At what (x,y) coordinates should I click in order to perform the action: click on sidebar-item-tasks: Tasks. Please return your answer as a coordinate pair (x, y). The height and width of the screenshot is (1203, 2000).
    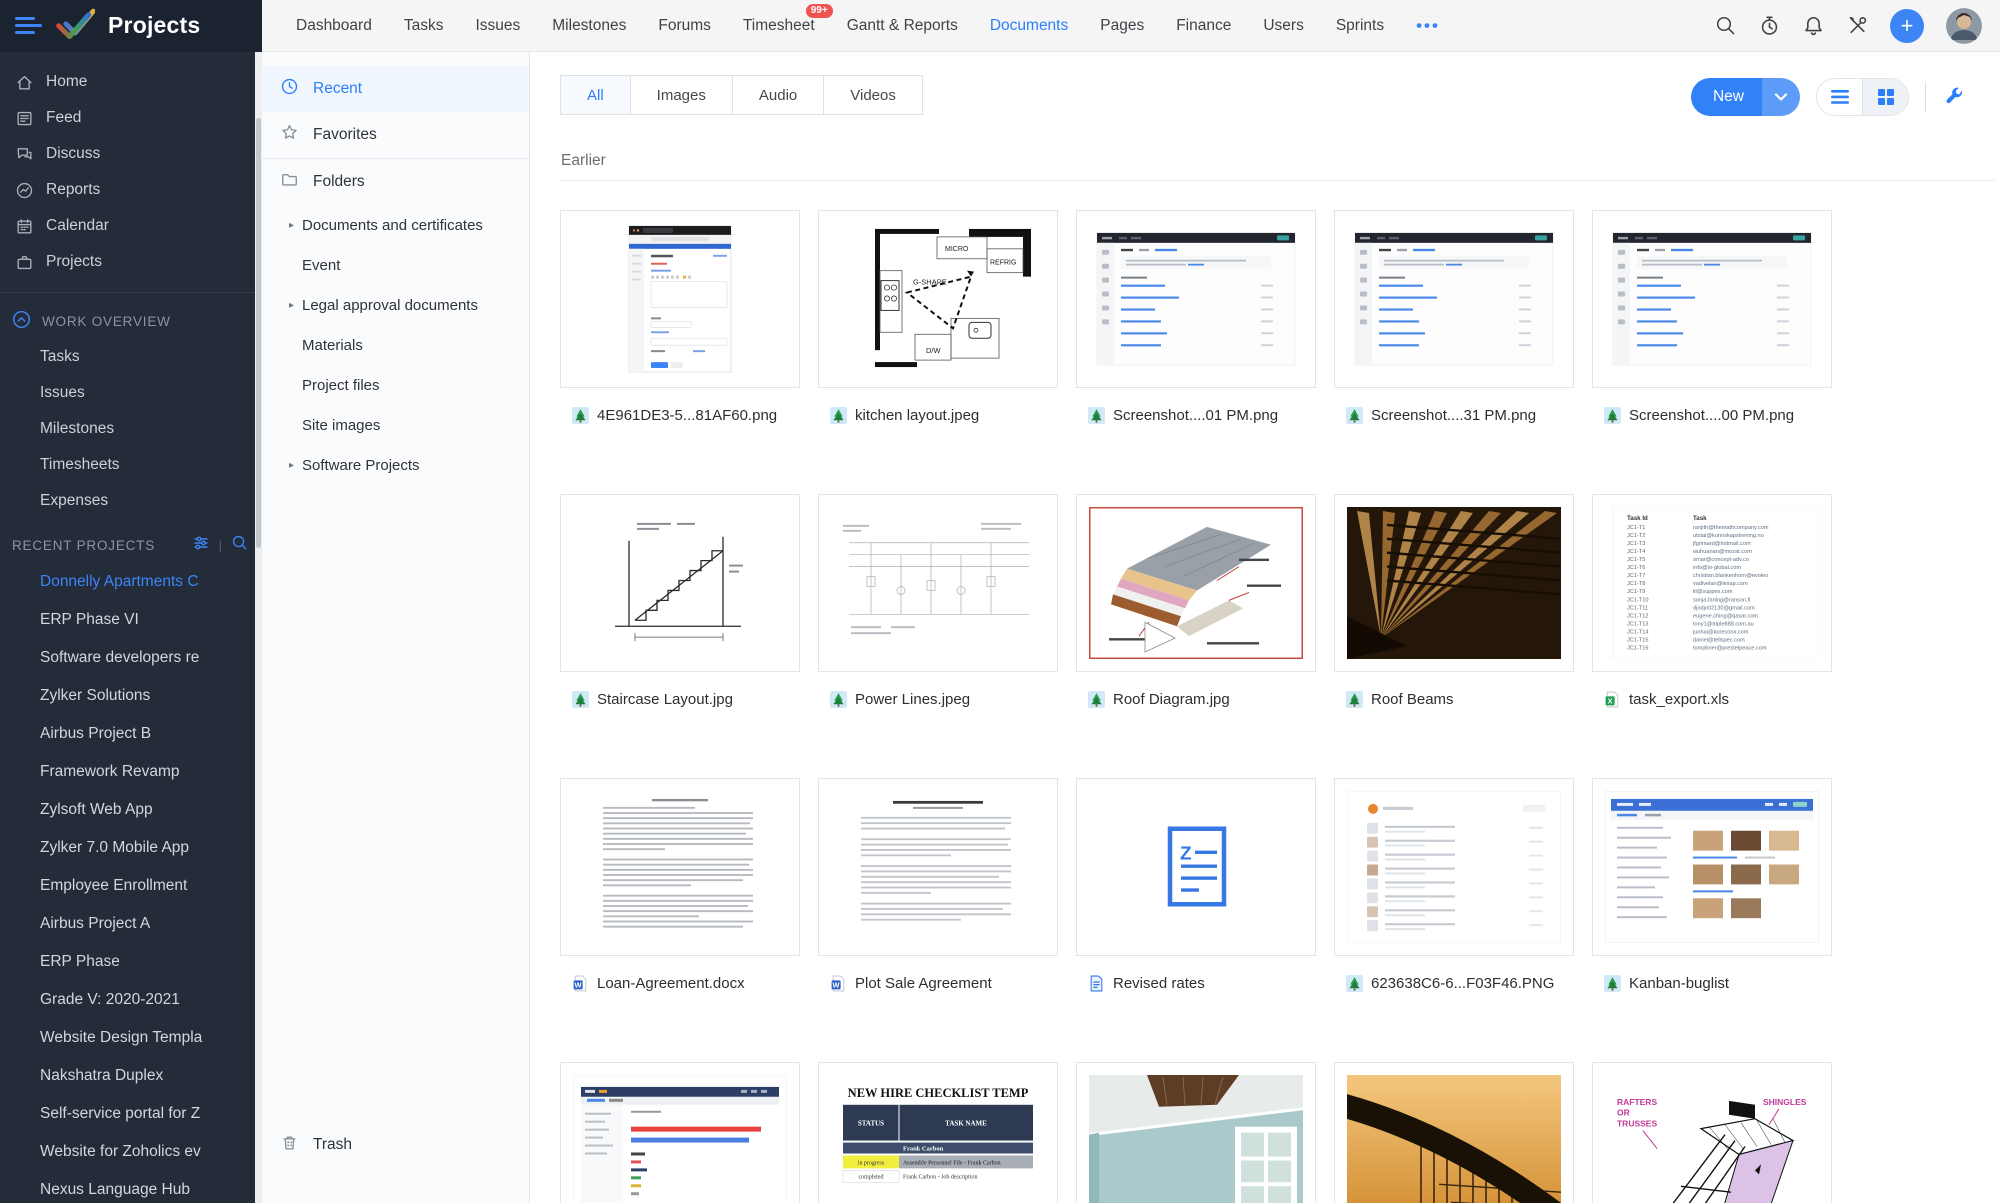
    Looking at the image, I should click on (131, 357).